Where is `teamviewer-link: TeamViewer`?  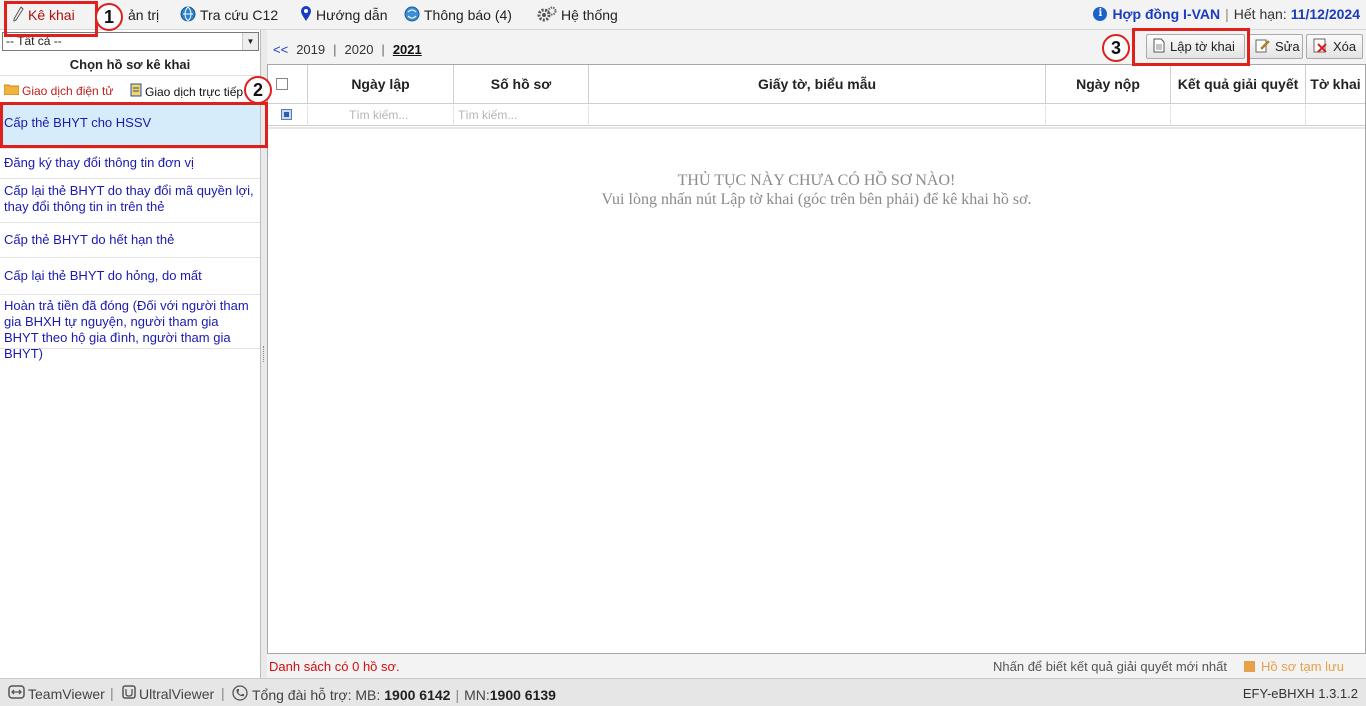 teamviewer-link: TeamViewer is located at coordinates (56, 693).